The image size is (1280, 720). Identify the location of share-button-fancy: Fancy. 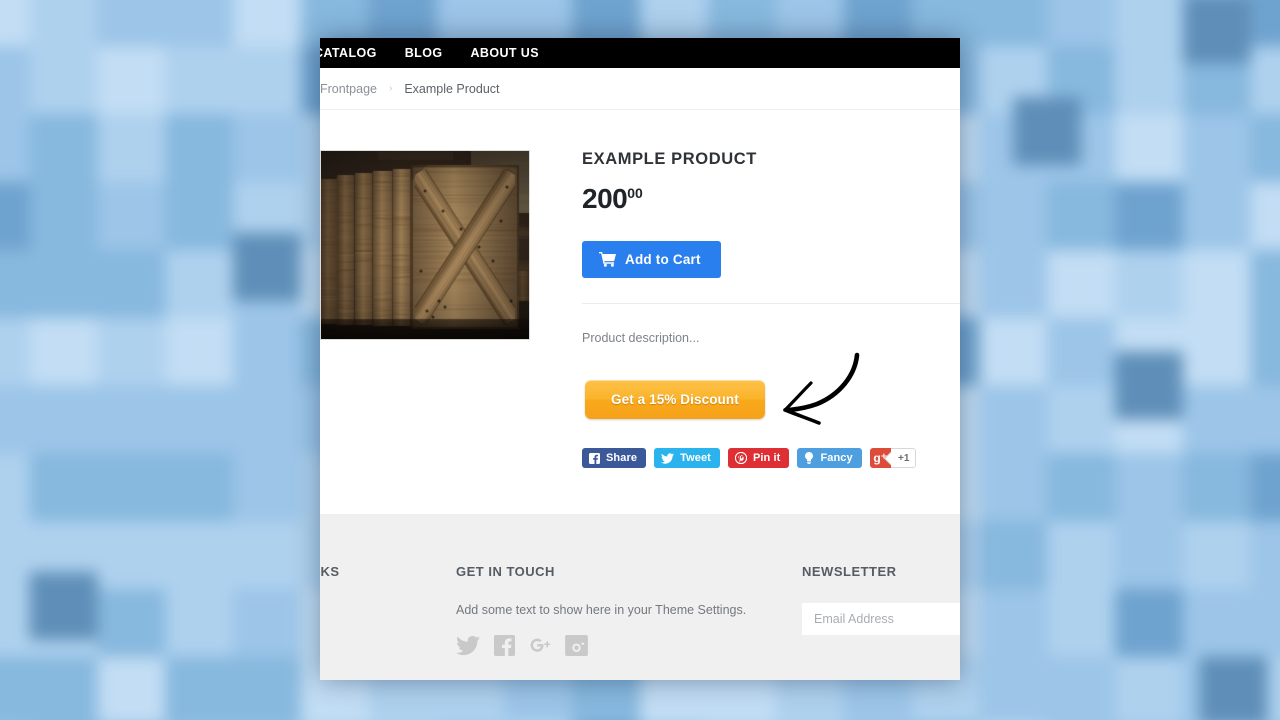
(829, 458).